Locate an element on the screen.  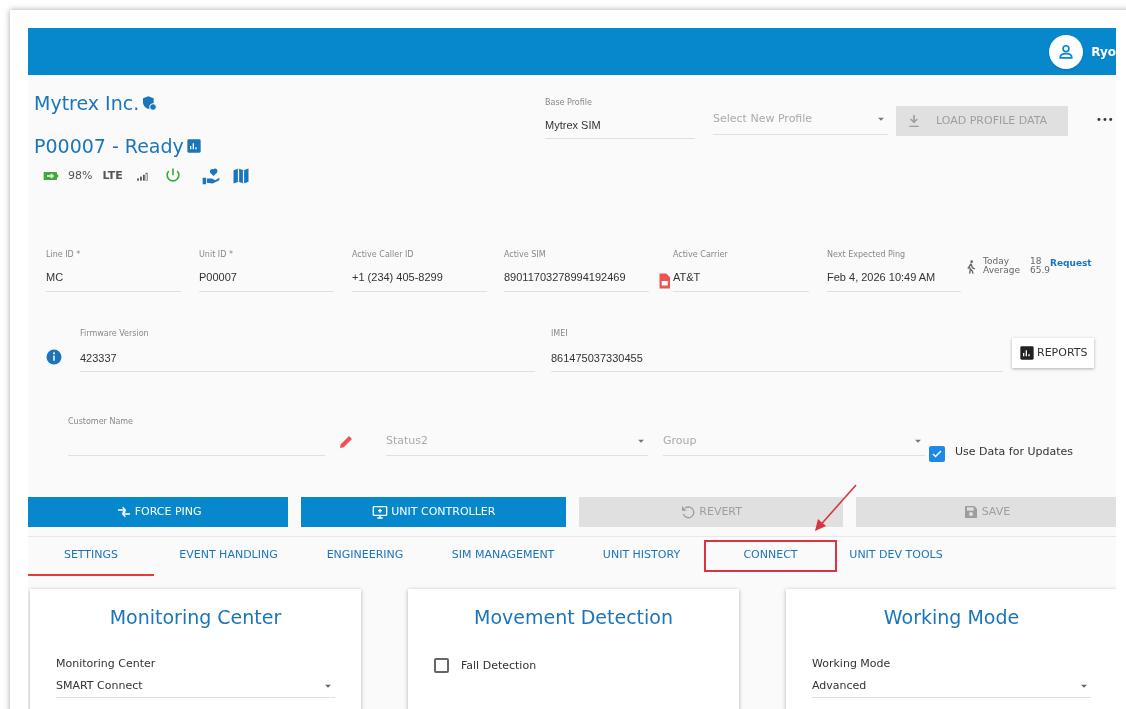
company-name: Mytrex Inc. is located at coordinates (87, 103).